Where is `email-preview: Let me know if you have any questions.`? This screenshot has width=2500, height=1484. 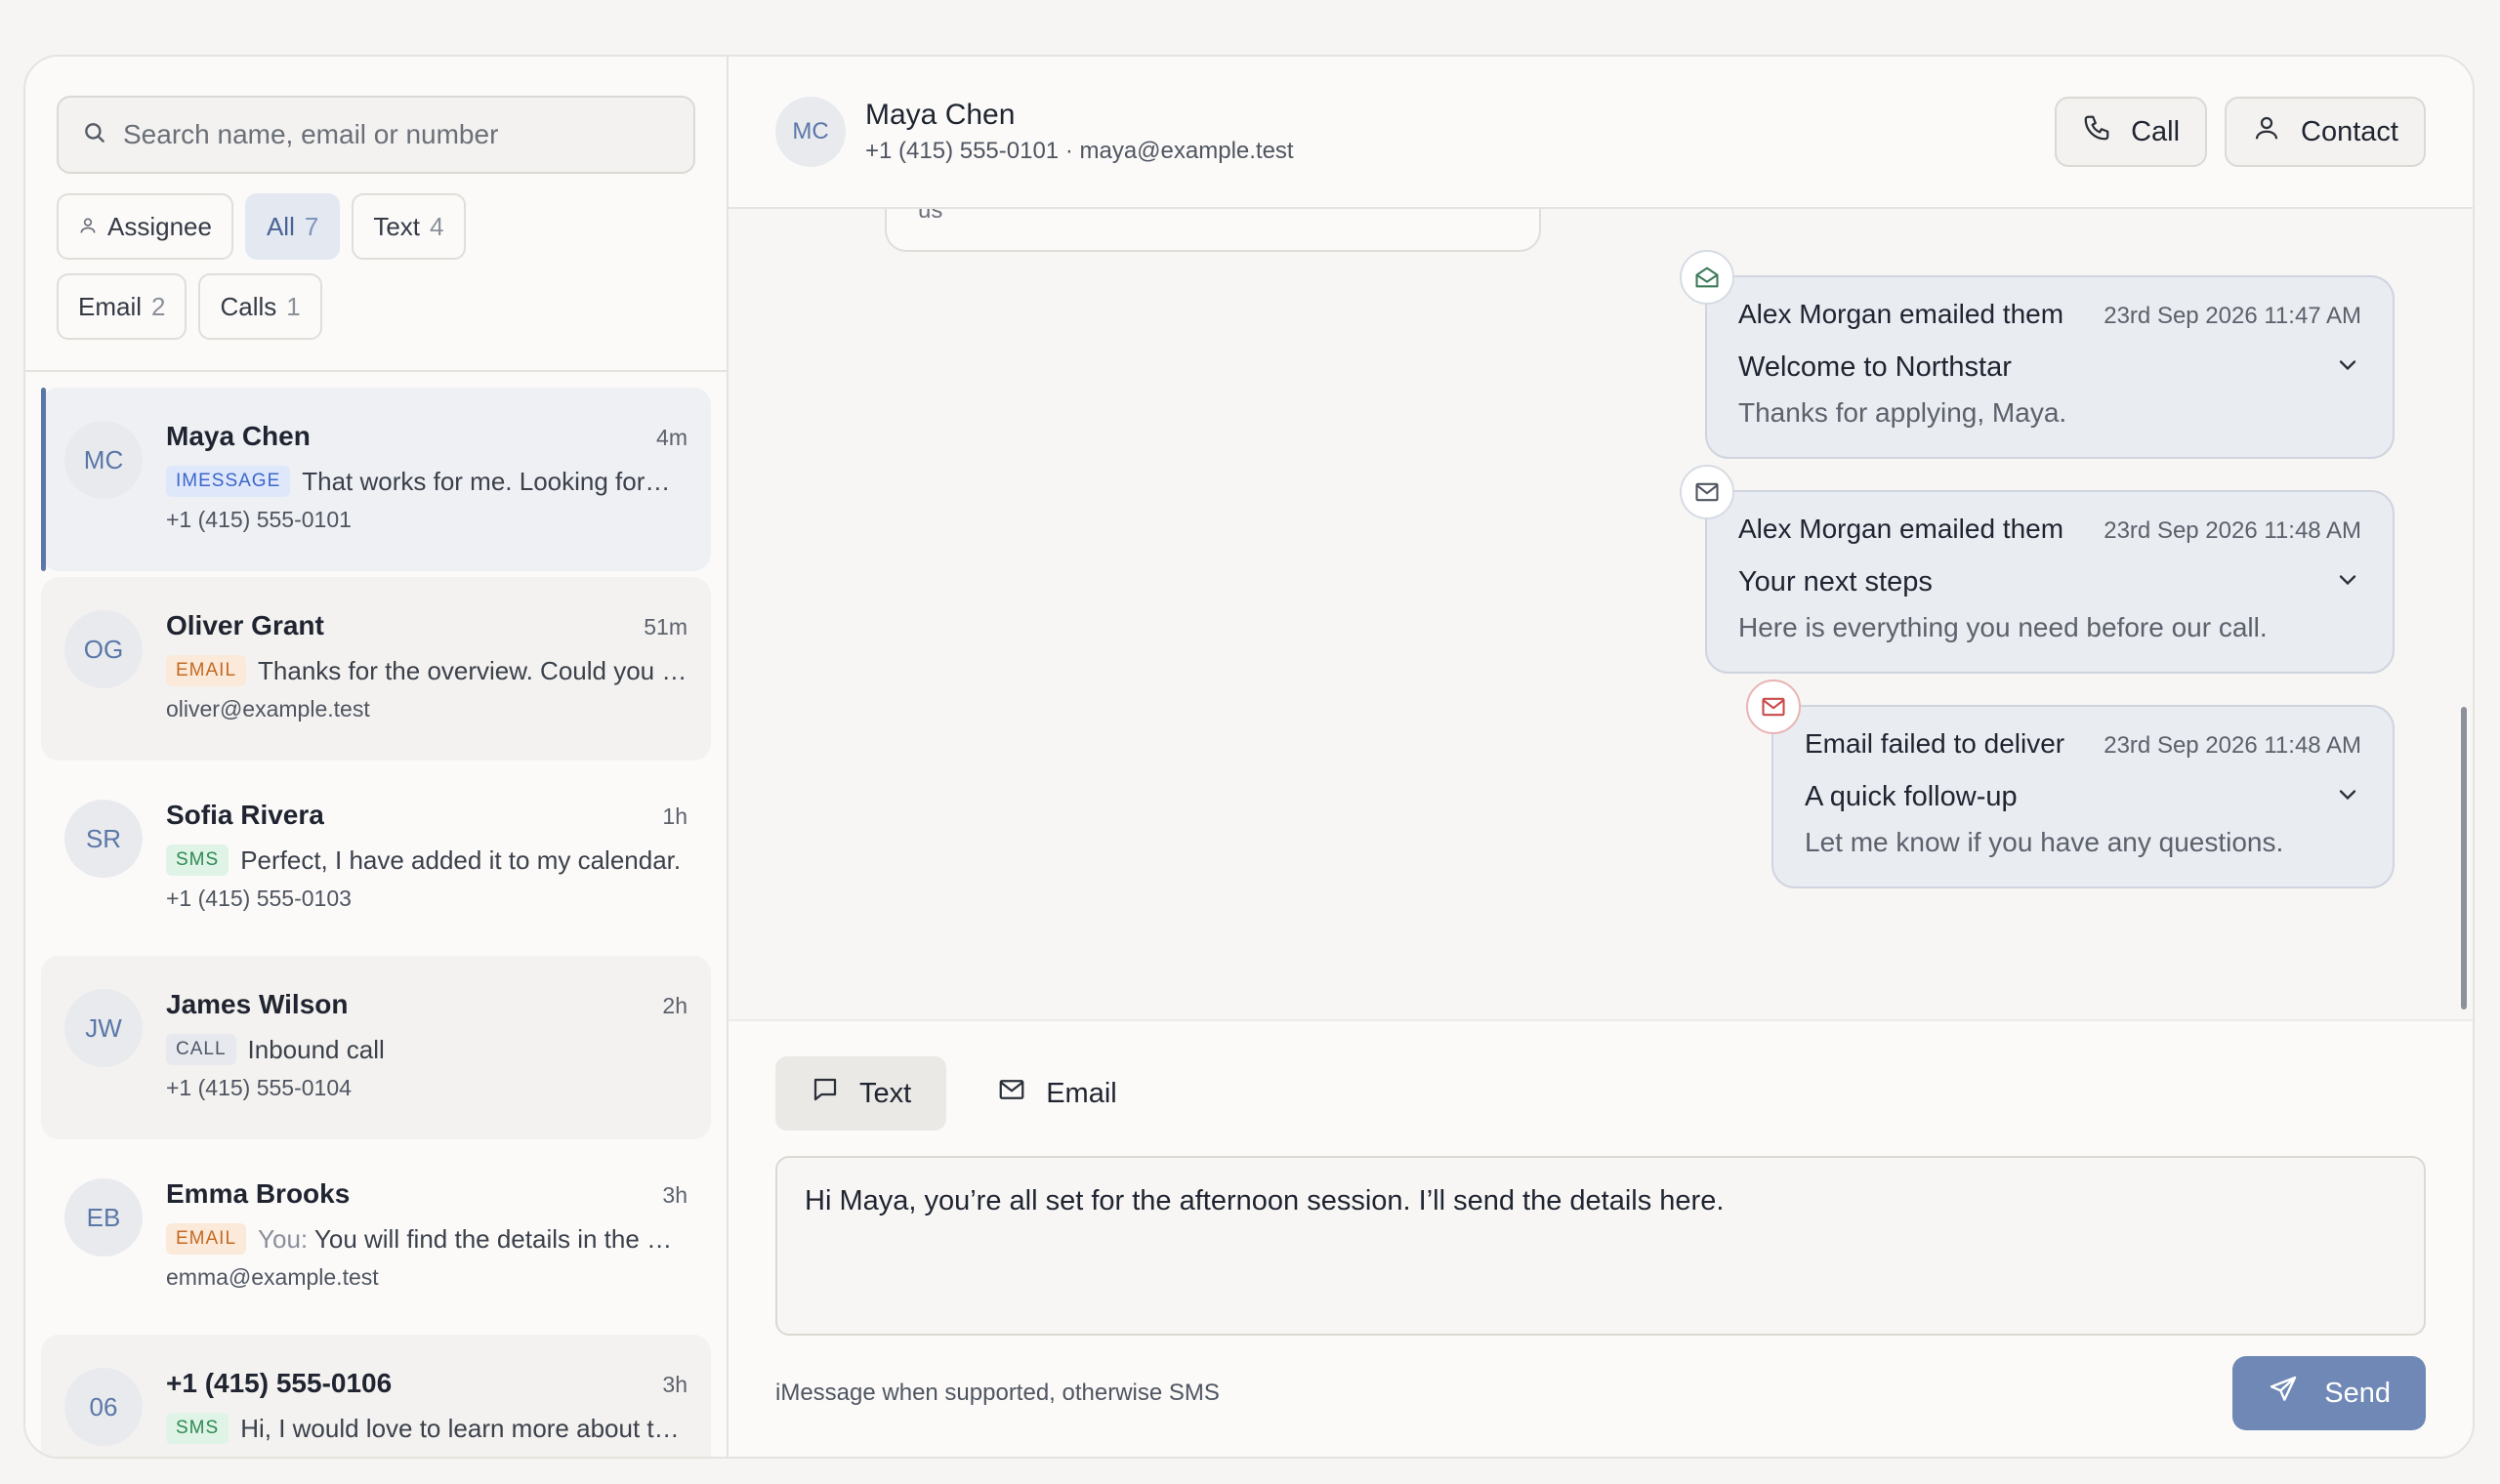
email-preview: Let me know if you have any questions. is located at coordinates (2045, 842).